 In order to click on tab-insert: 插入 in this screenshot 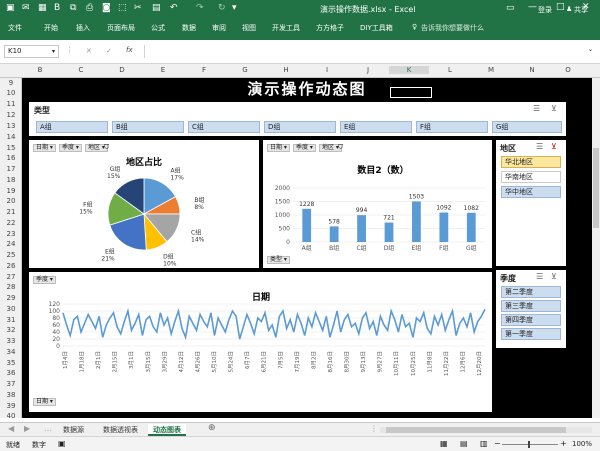, I will do `click(83, 28)`.